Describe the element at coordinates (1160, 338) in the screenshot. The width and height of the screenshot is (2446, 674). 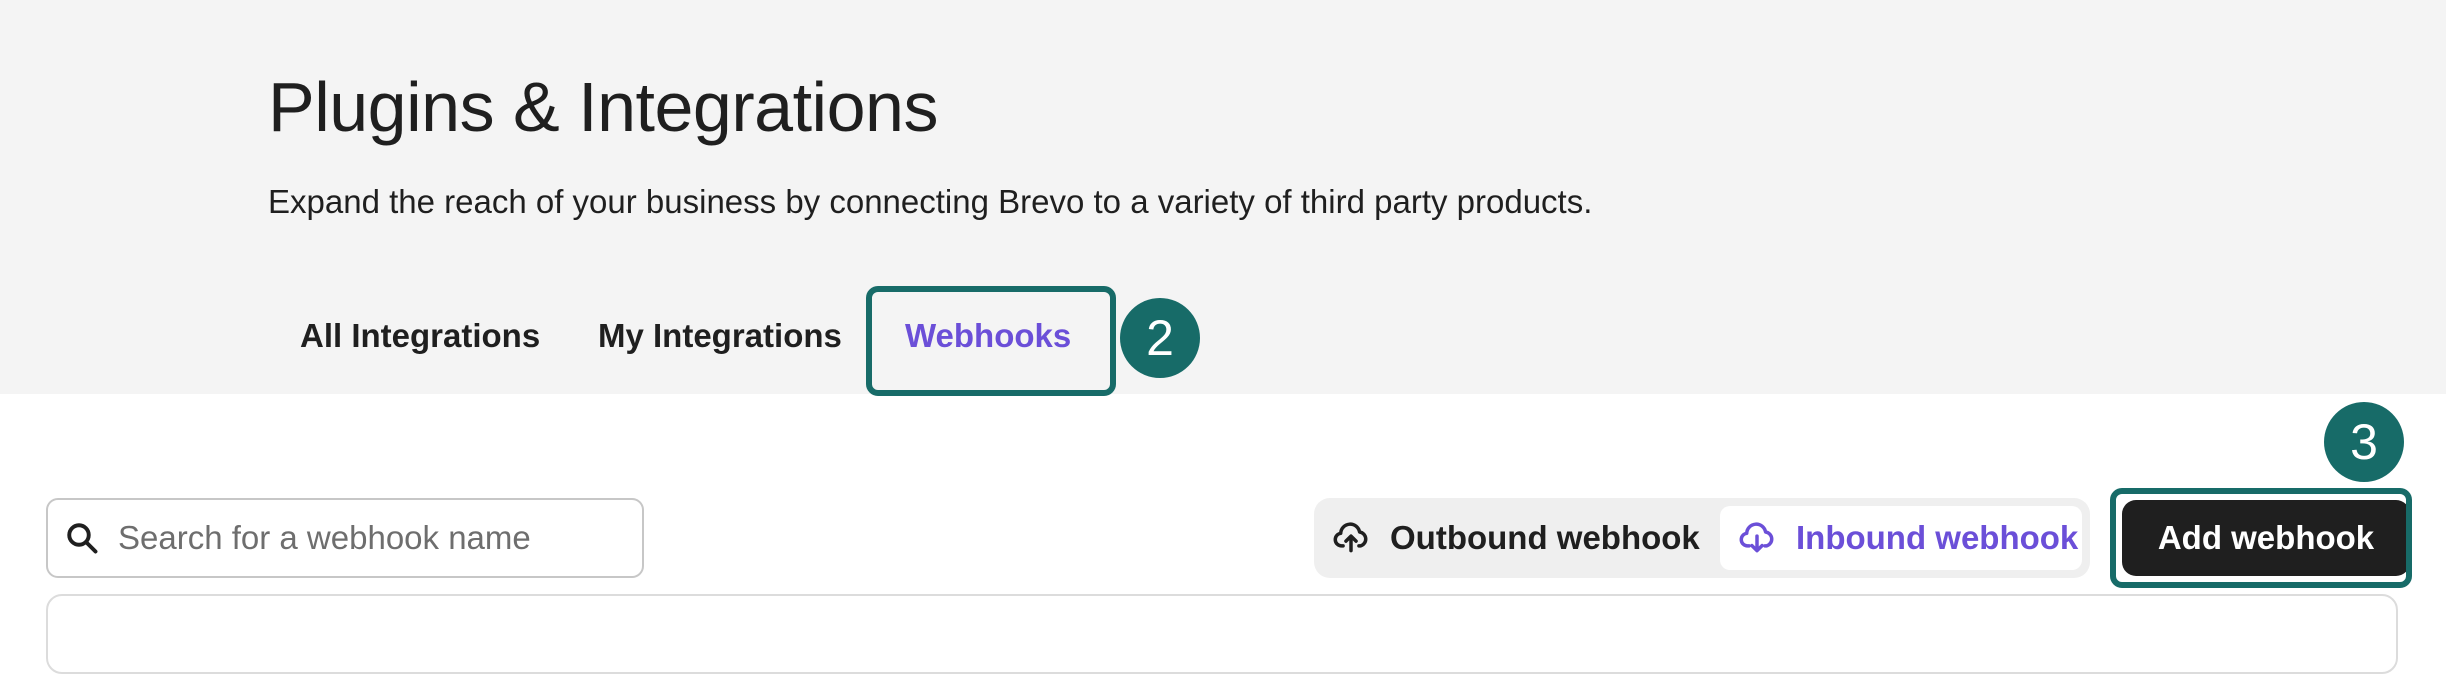
I see `step-badge-2: 2` at that location.